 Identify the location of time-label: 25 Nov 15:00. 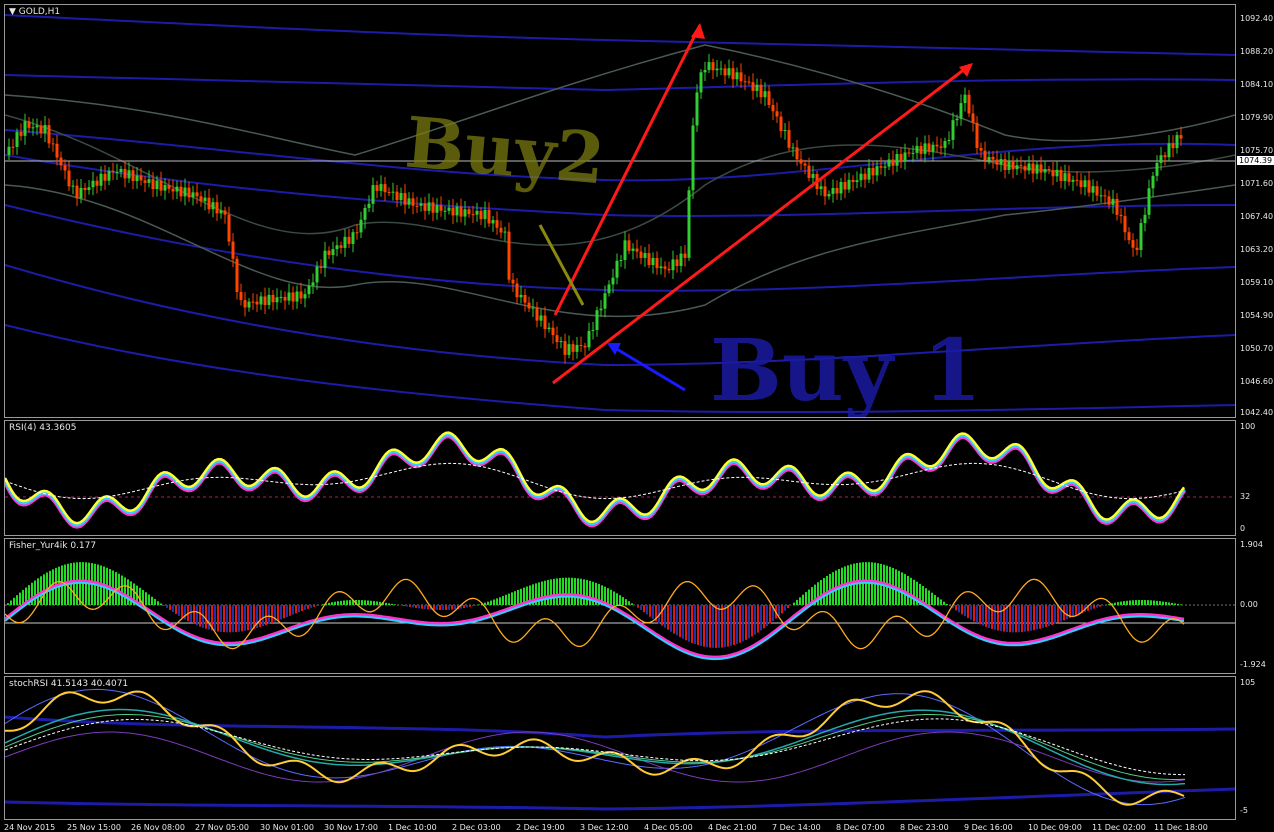
(94, 827).